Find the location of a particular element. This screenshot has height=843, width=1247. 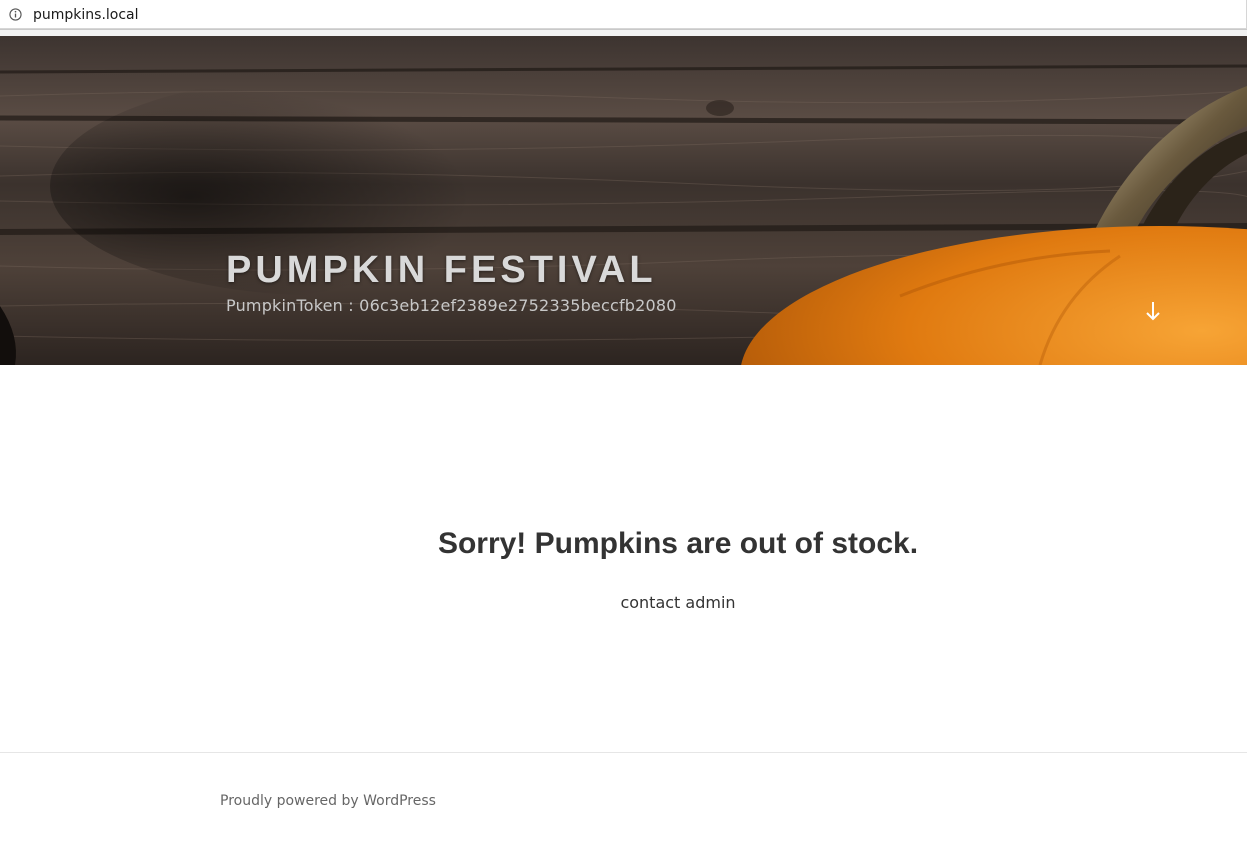

info-icon is located at coordinates (15, 14).